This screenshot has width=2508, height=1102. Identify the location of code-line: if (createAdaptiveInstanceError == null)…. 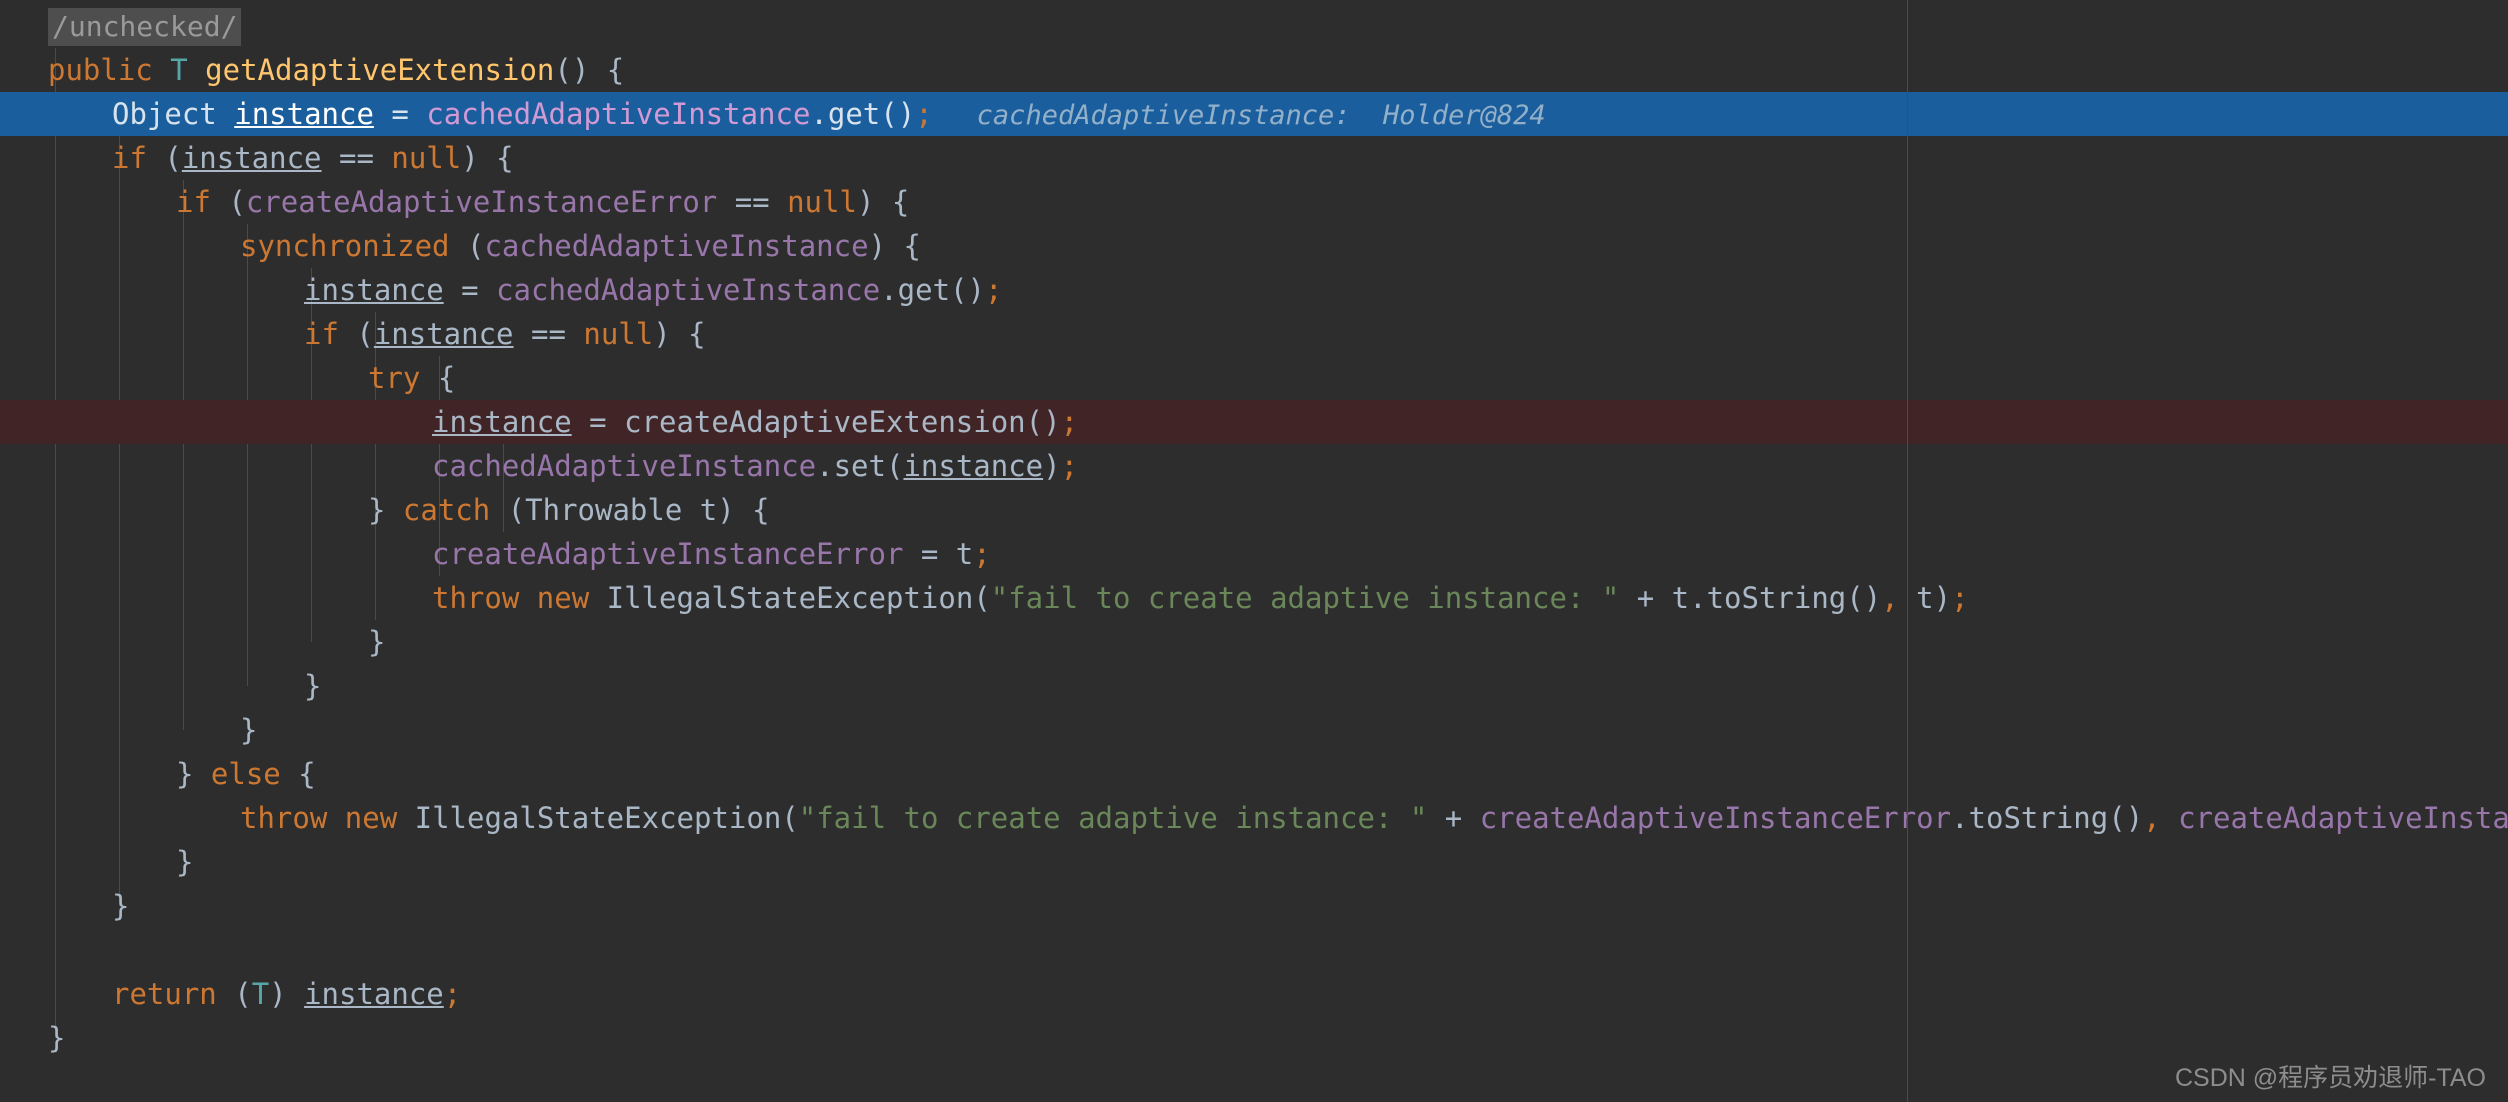
(1254, 202).